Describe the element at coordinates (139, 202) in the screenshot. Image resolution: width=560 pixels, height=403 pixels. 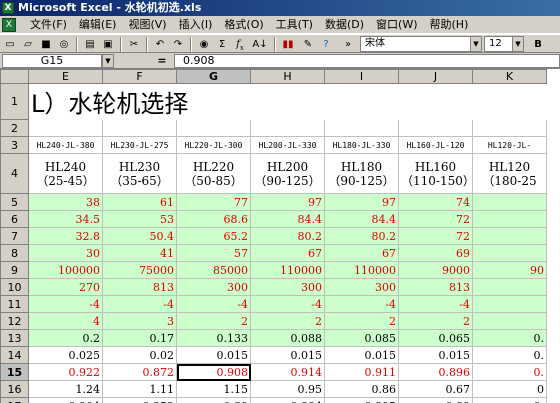
I see `data-cell: 61` at that location.